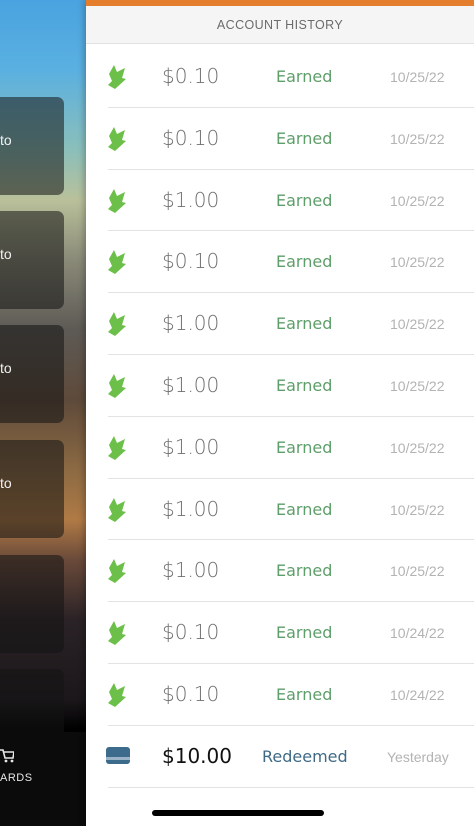 The height and width of the screenshot is (826, 474). I want to click on history-row: $10.00 Redeemed Yesterday, so click(290, 757).